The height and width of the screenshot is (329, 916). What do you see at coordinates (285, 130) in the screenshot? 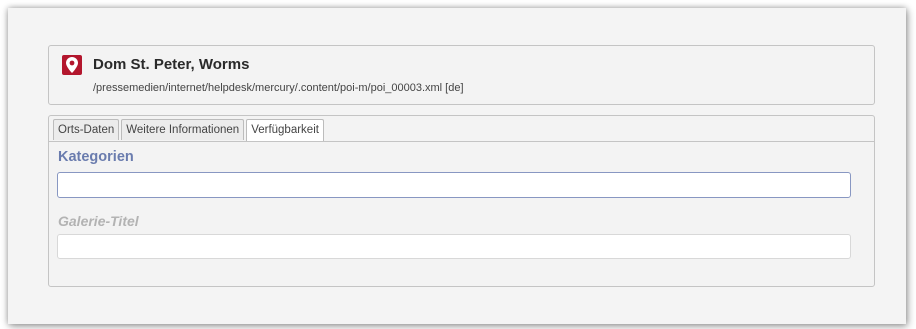
I see `tab-verfuegbarkeit: Verfügbarkeit` at bounding box center [285, 130].